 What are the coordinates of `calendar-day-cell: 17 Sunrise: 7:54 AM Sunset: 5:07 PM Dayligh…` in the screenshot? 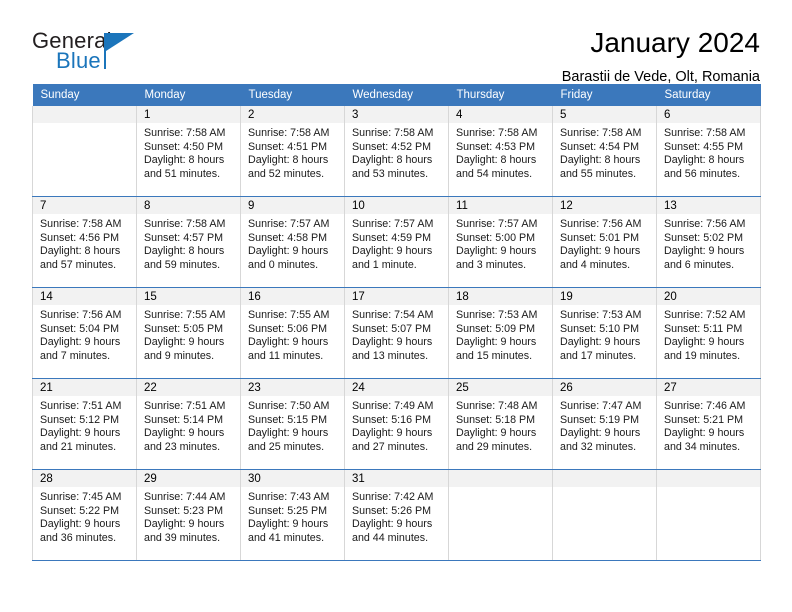 It's located at (396, 333).